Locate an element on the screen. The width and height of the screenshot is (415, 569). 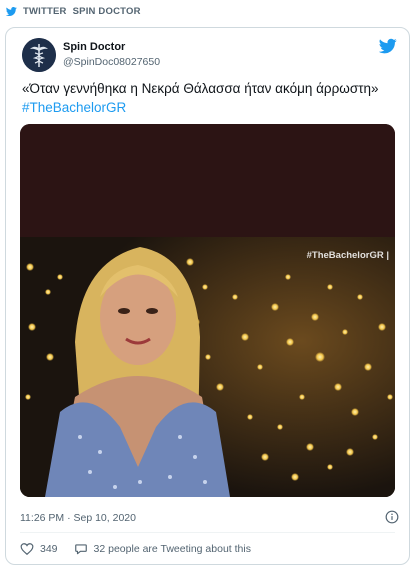
like-action: 349 is located at coordinates (39, 549).